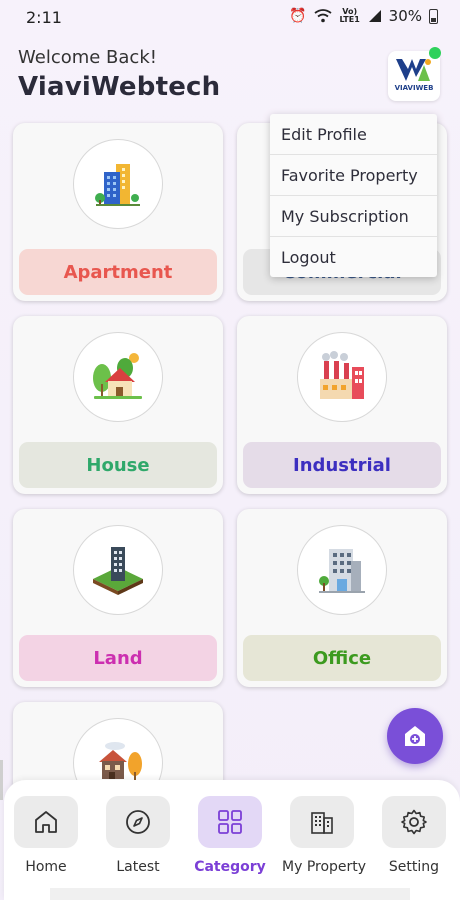 The width and height of the screenshot is (460, 900). I want to click on land-icon, so click(118, 570).